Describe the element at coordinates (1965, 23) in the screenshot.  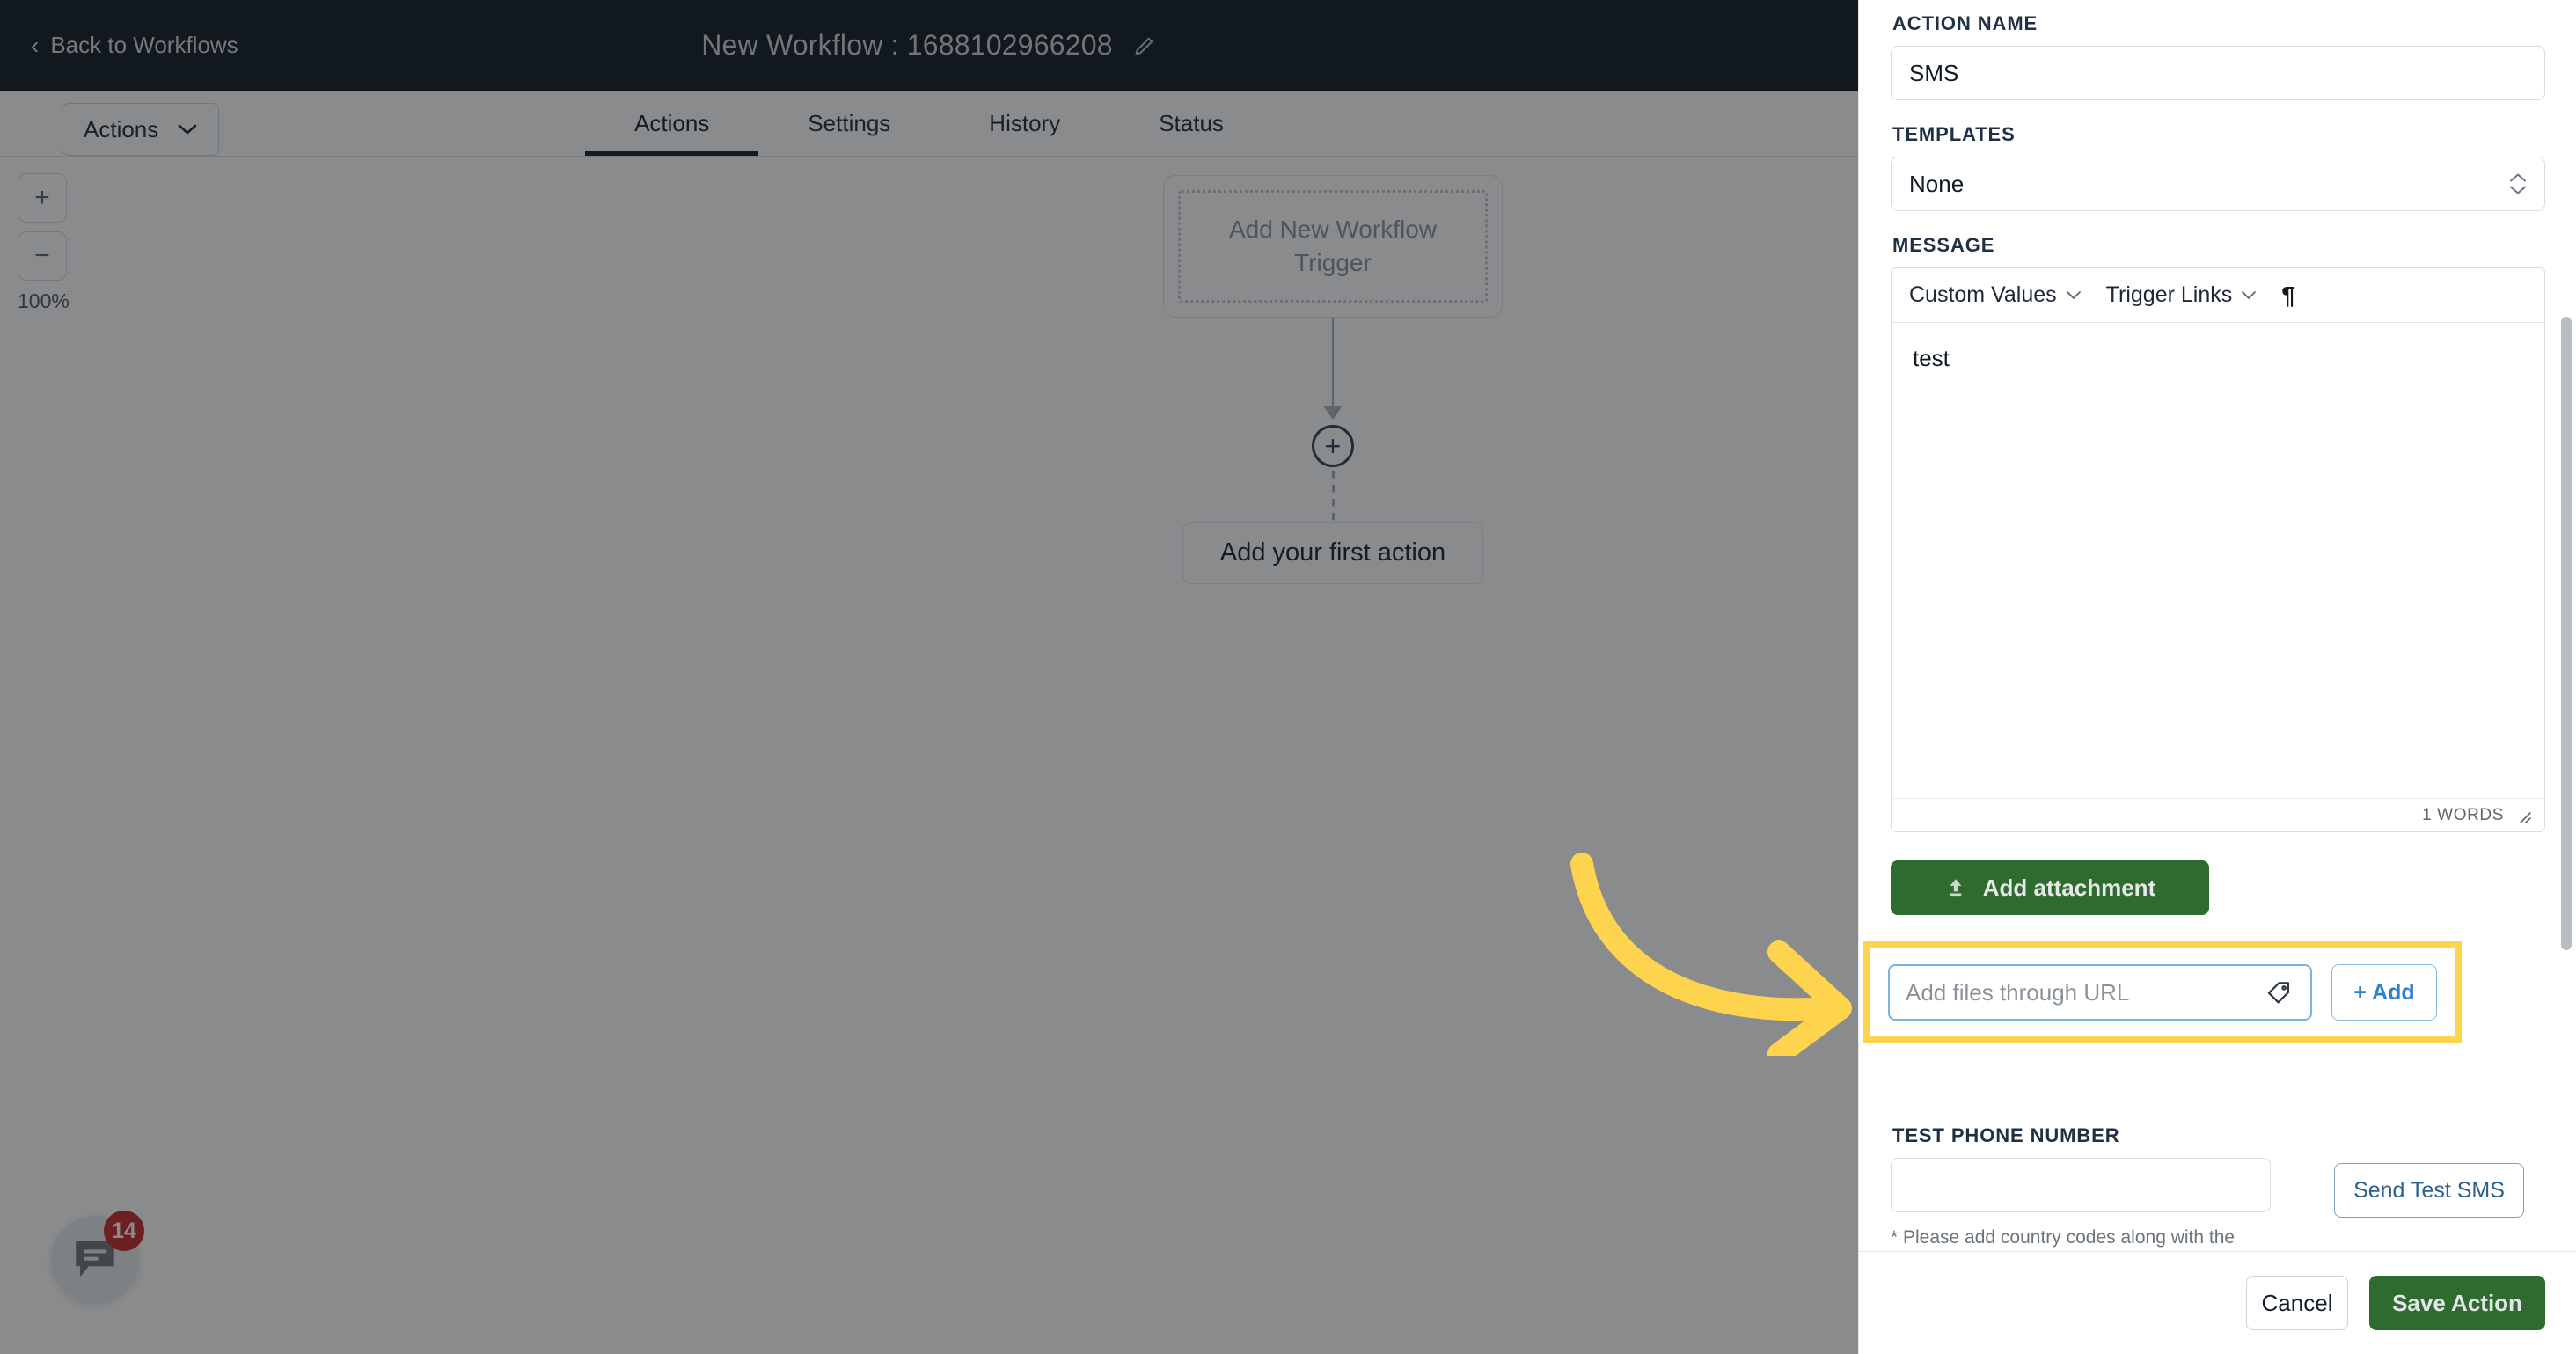
I see `action-name-label: ACTION NAME` at that location.